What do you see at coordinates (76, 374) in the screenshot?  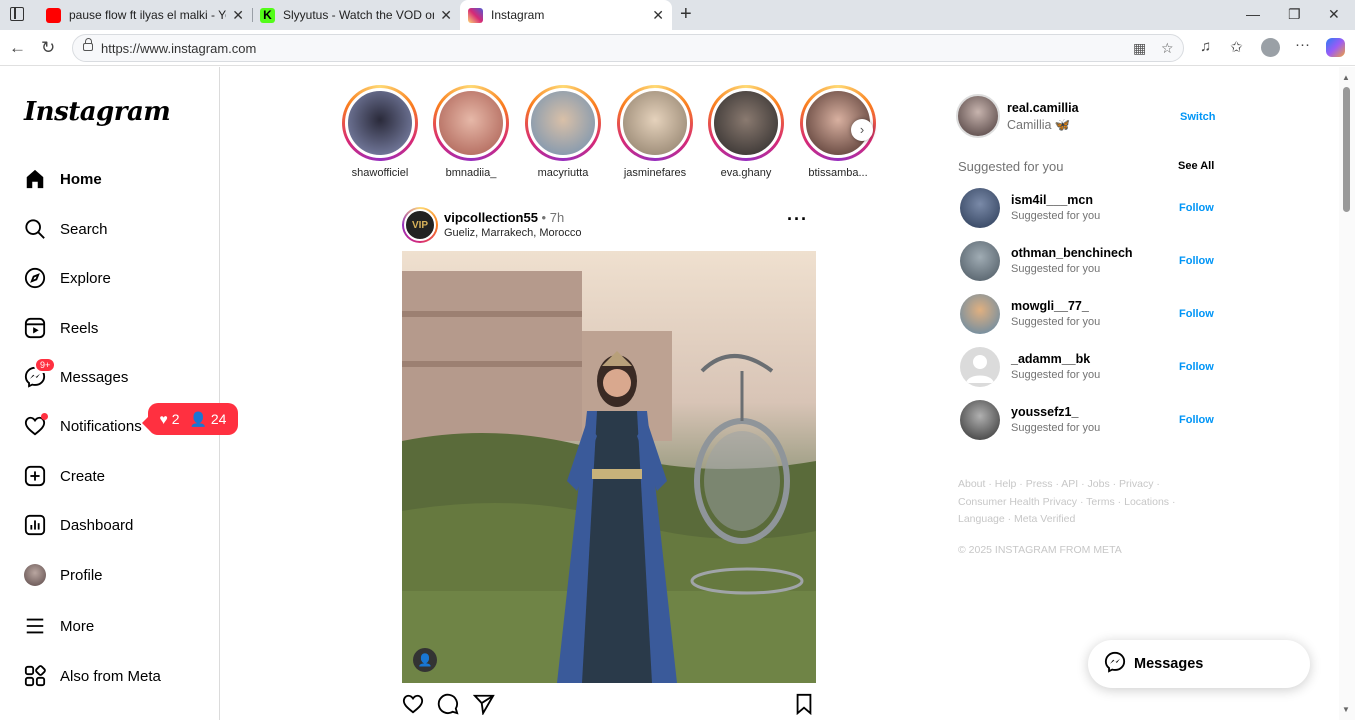 I see `sidebar-item-messages: 9+ Messages` at bounding box center [76, 374].